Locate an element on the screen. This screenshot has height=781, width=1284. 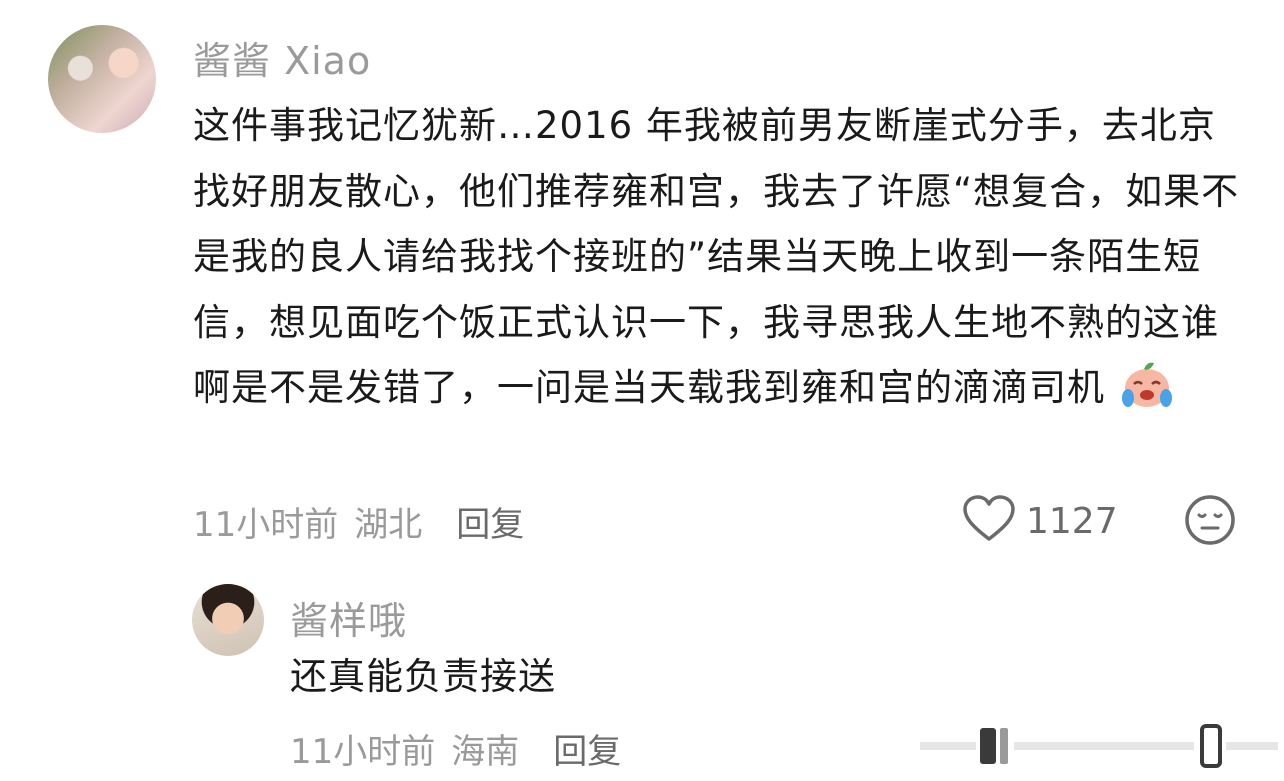
comment-time: 11小时前 is located at coordinates (266, 525).